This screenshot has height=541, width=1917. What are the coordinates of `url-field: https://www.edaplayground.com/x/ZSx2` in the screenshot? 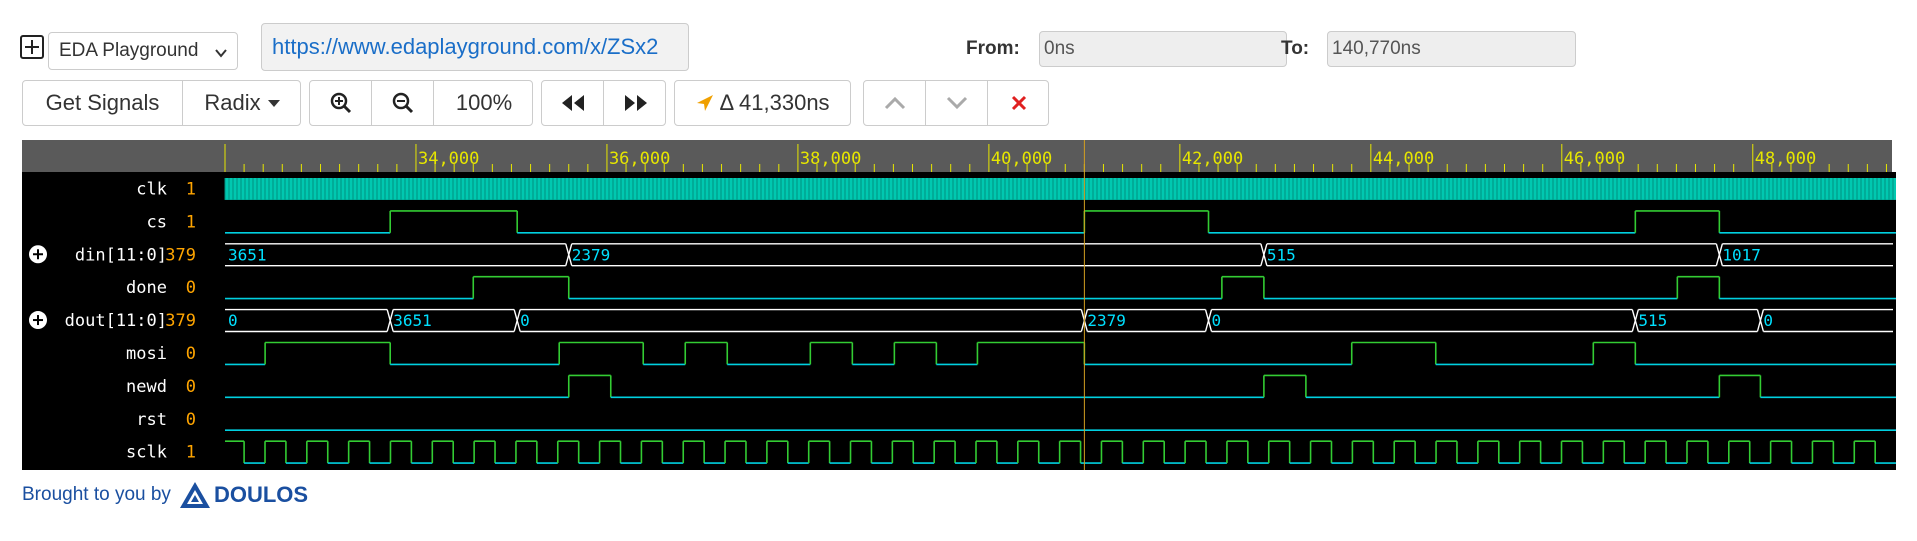 It's located at (475, 47).